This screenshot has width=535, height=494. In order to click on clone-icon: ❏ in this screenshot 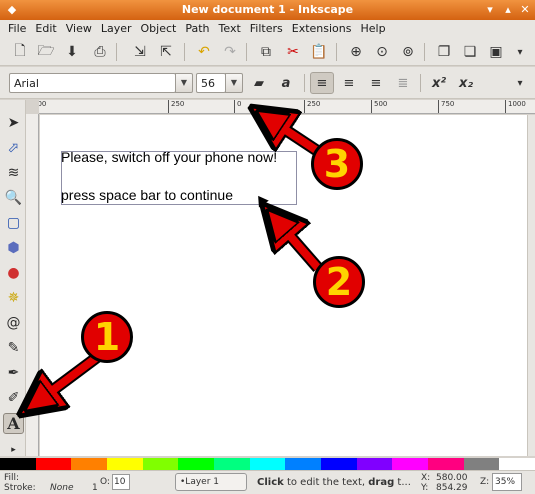, I will do `click(470, 52)`.